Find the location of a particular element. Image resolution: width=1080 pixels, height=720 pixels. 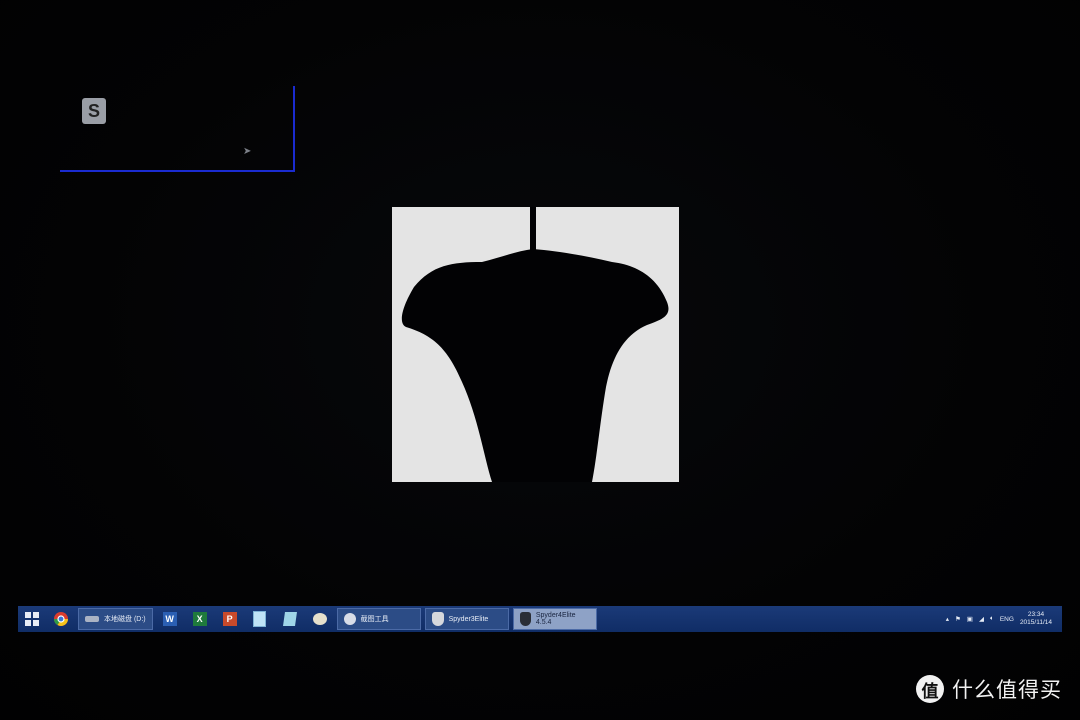

windows-start-icon is located at coordinates (32, 619).